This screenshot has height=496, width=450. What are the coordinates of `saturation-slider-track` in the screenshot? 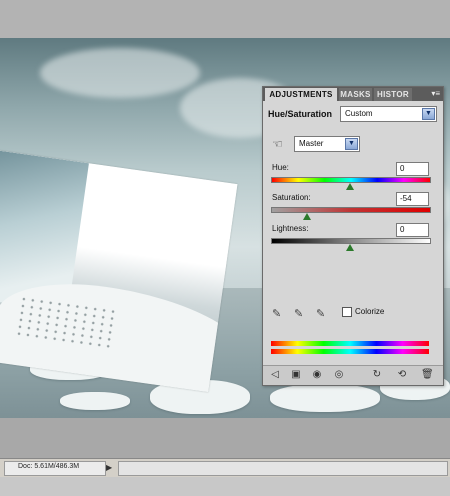 It's located at (351, 210).